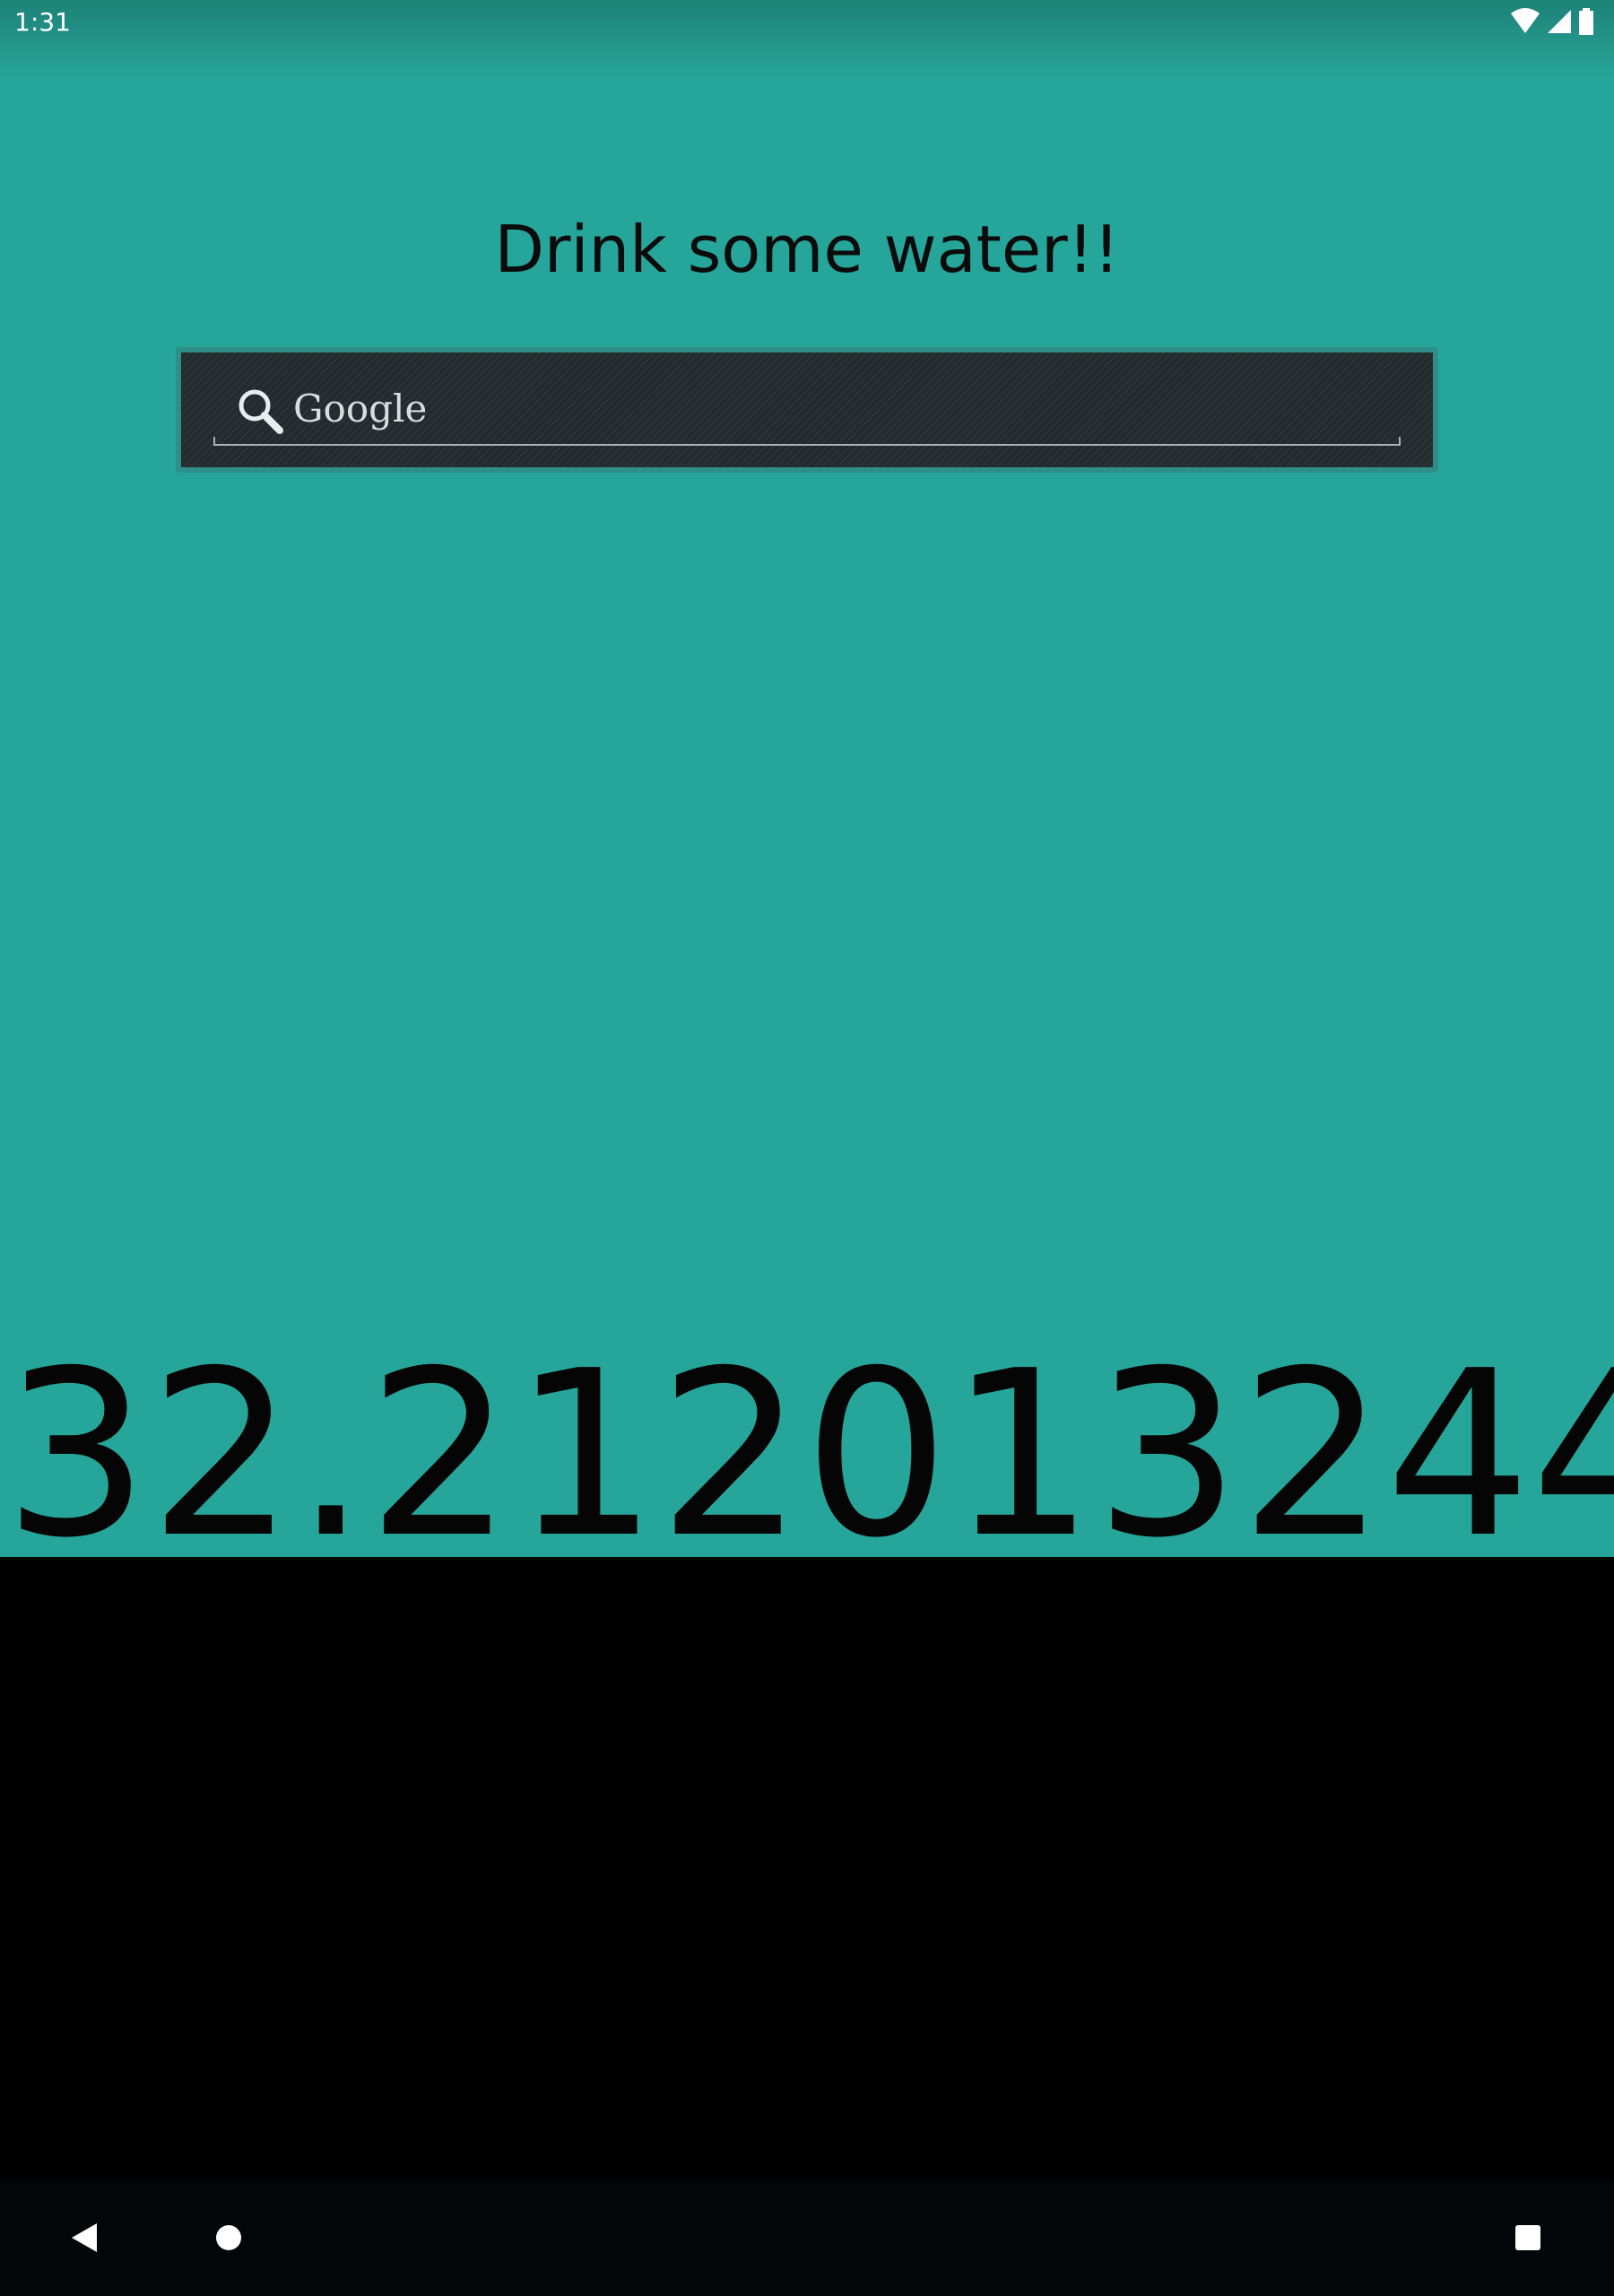  I want to click on back-icon, so click(84, 2237).